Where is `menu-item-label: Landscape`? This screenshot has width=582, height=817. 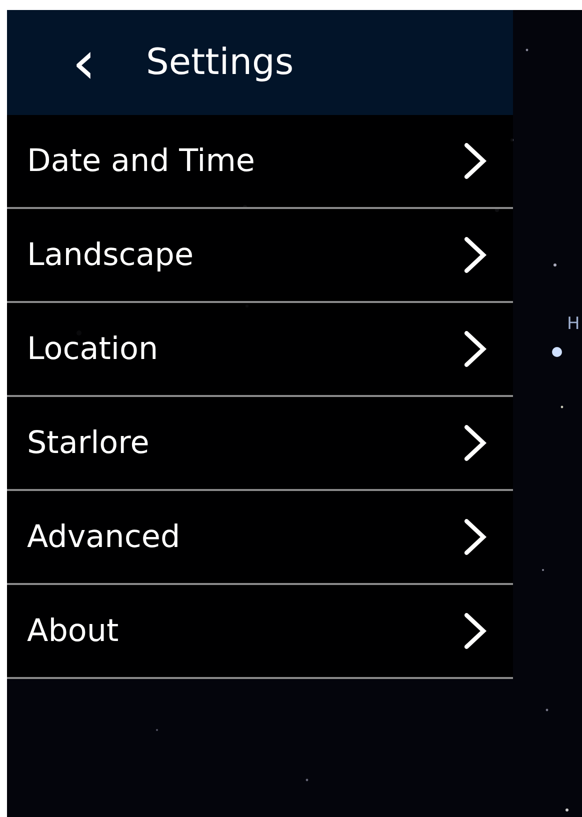 menu-item-label: Landscape is located at coordinates (110, 255).